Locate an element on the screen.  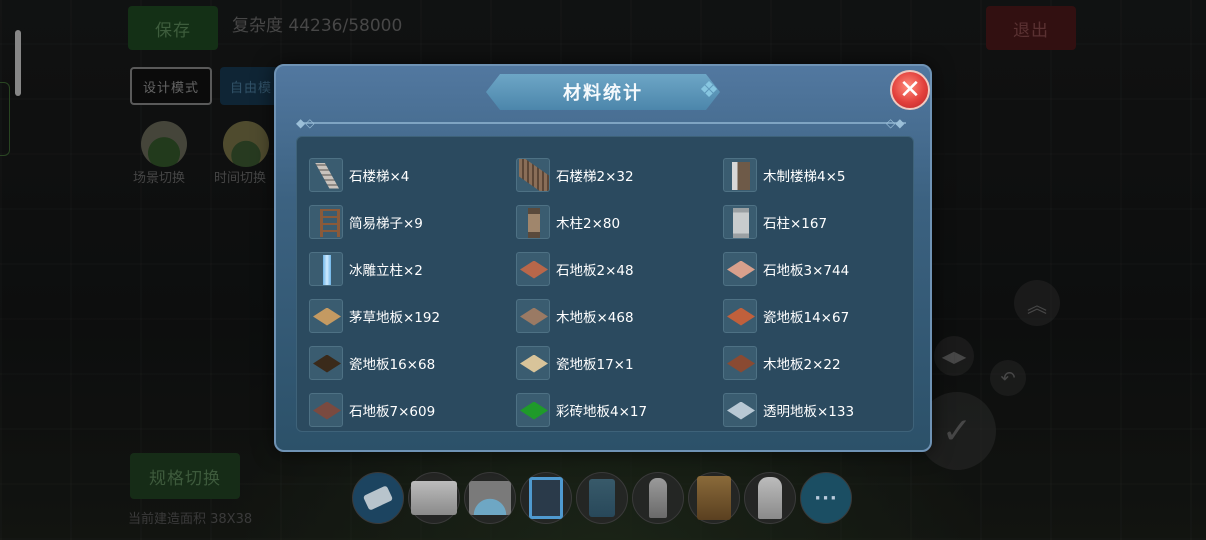
title-divider is located at coordinates (604, 123).